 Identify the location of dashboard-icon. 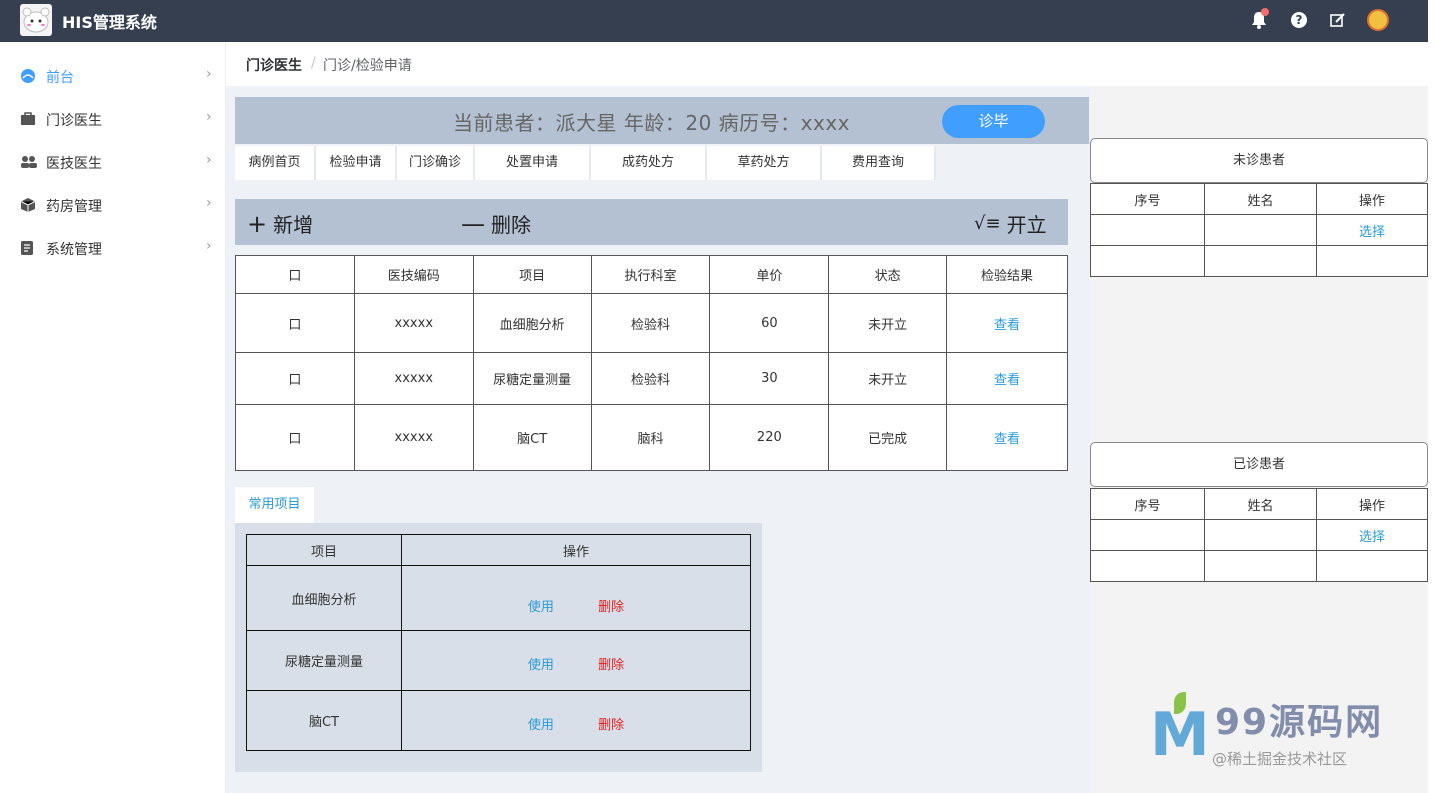
(28, 76).